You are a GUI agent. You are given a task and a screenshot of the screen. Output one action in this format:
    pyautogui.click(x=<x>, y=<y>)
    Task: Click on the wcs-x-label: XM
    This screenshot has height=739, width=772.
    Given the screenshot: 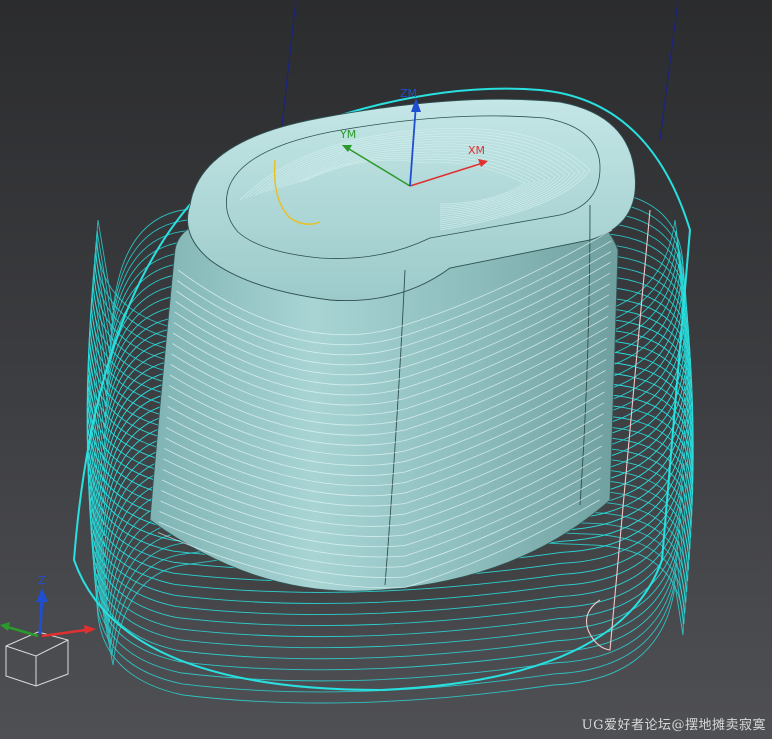 What is the action you would take?
    pyautogui.click(x=476, y=150)
    